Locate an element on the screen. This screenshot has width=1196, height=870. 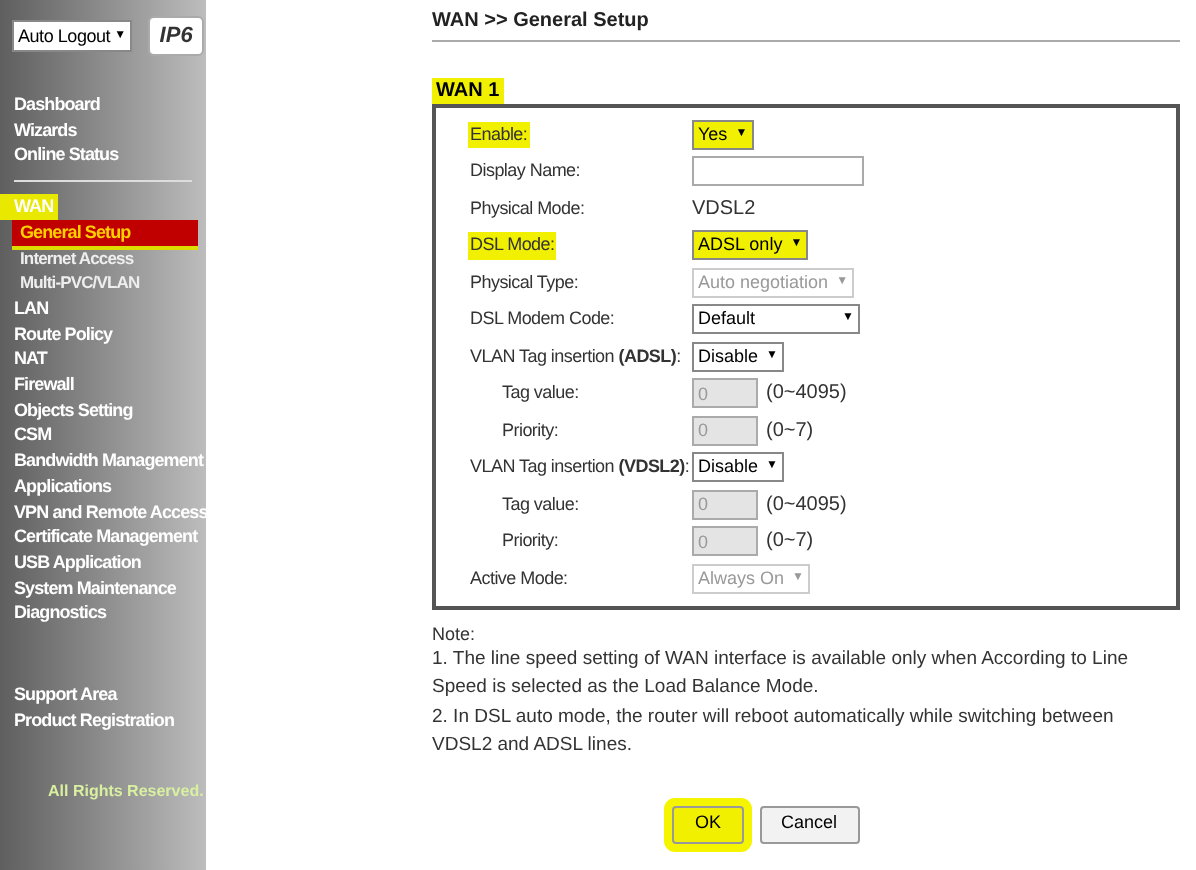
field-label: Physical Type: is located at coordinates (524, 282).